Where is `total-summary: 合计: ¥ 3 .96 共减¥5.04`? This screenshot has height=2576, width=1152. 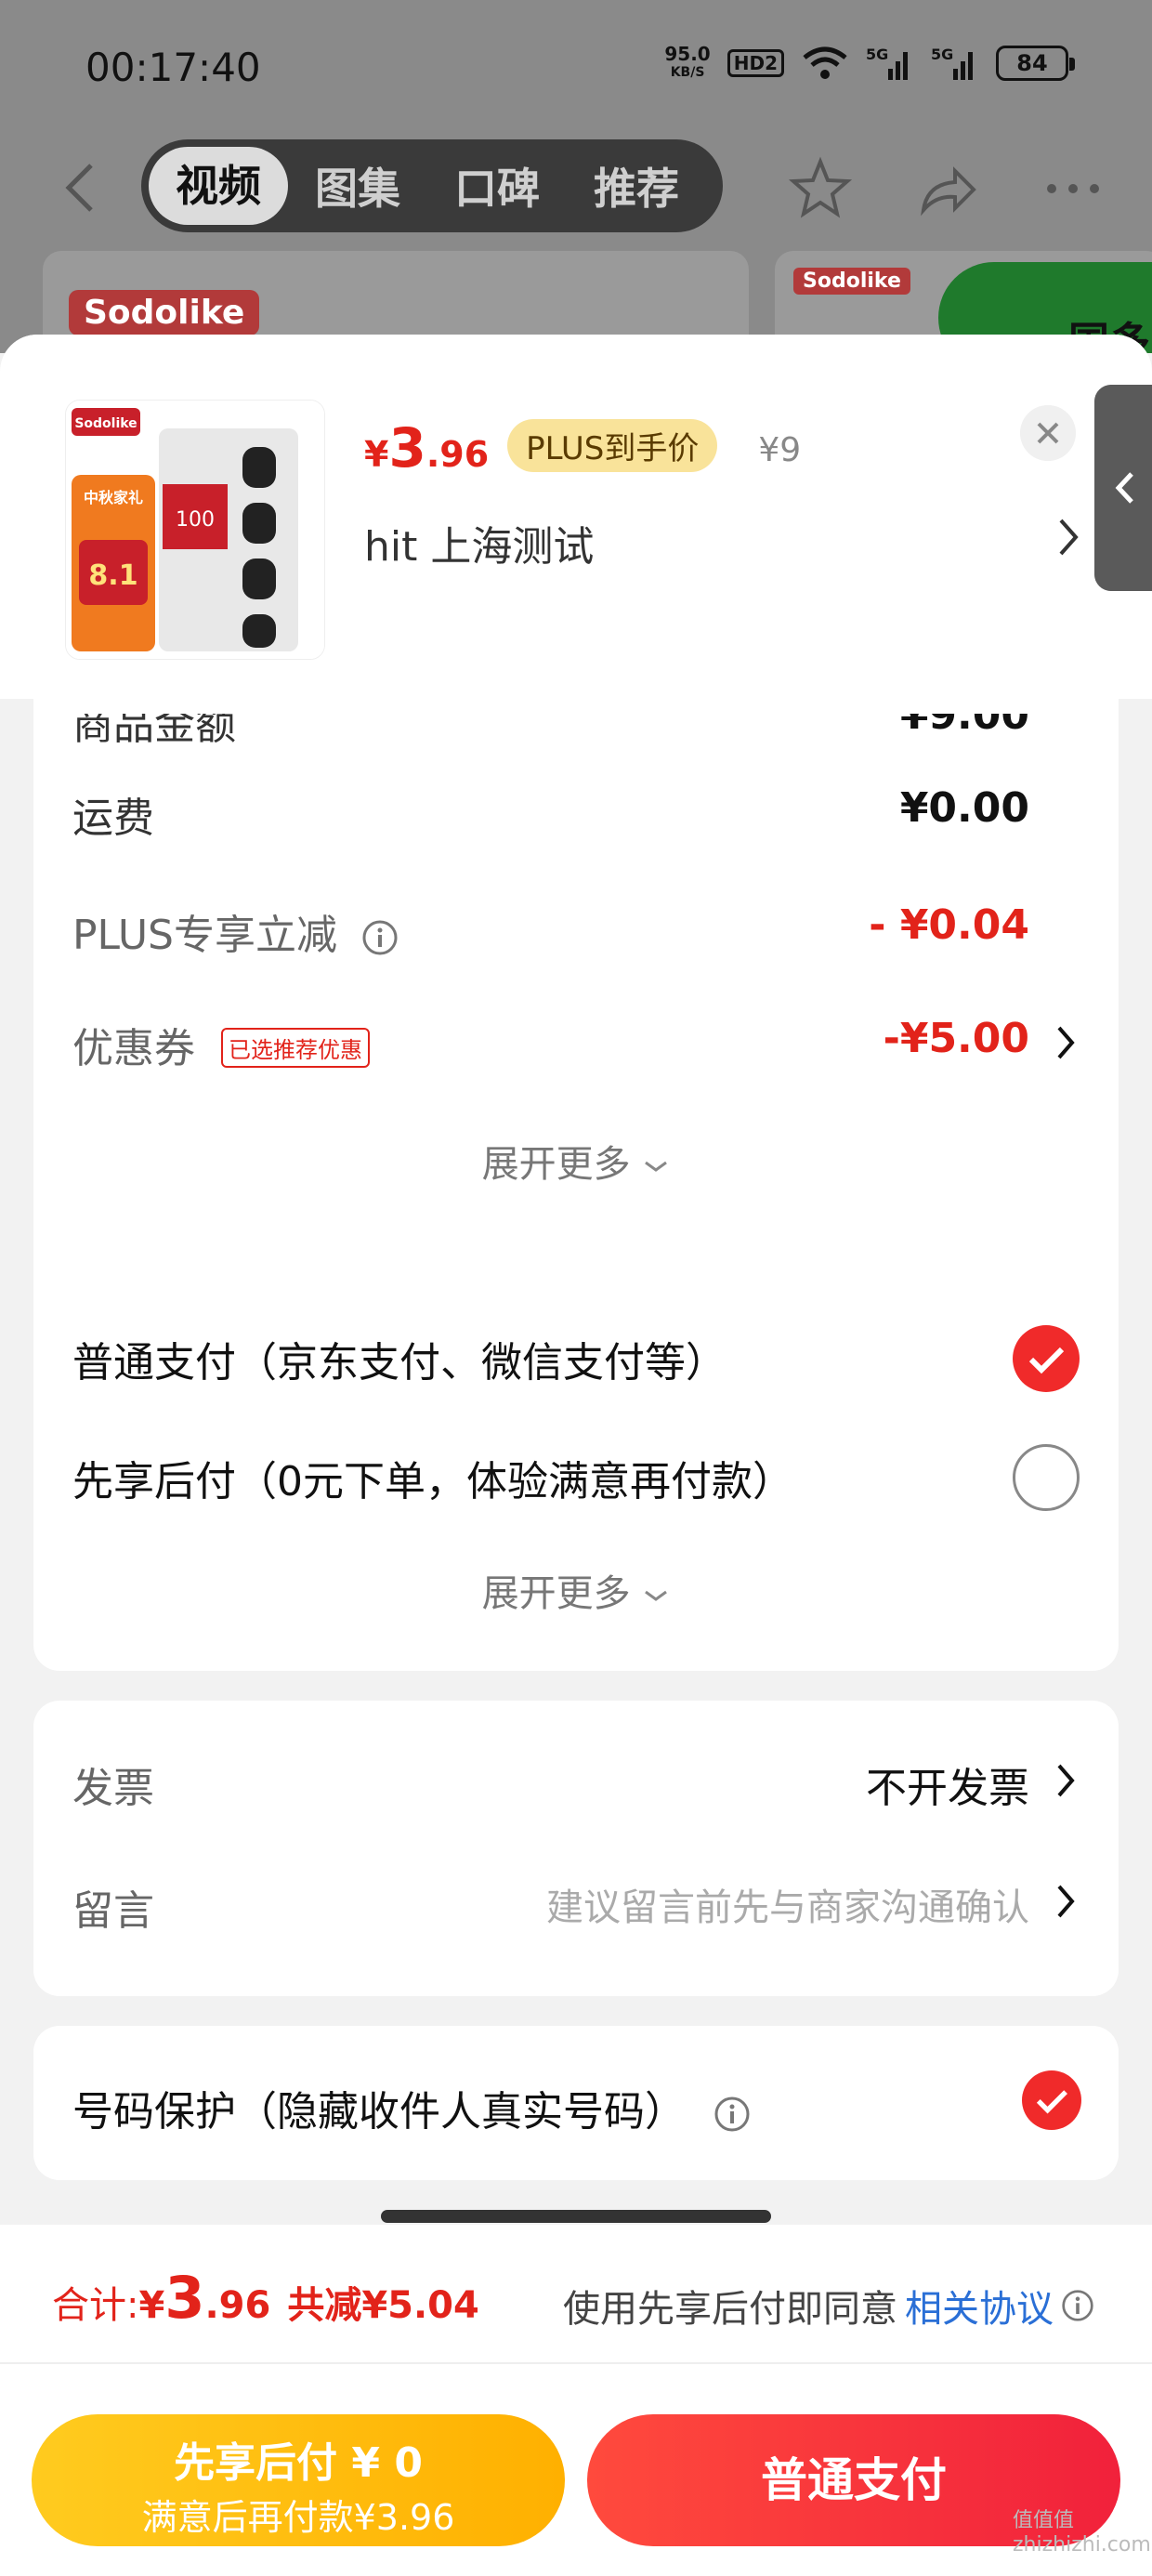 total-summary: 合计: ¥ 3 .96 共减¥5.04 is located at coordinates (265, 2298).